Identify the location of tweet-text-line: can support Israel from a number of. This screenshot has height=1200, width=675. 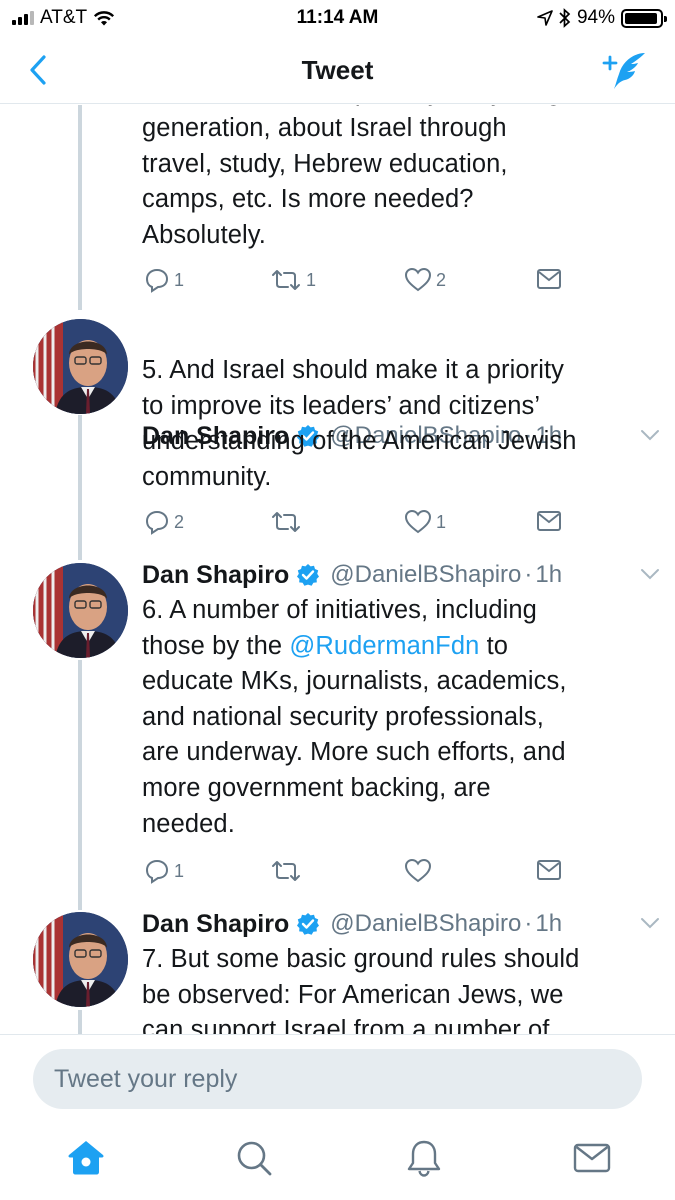
(346, 1025).